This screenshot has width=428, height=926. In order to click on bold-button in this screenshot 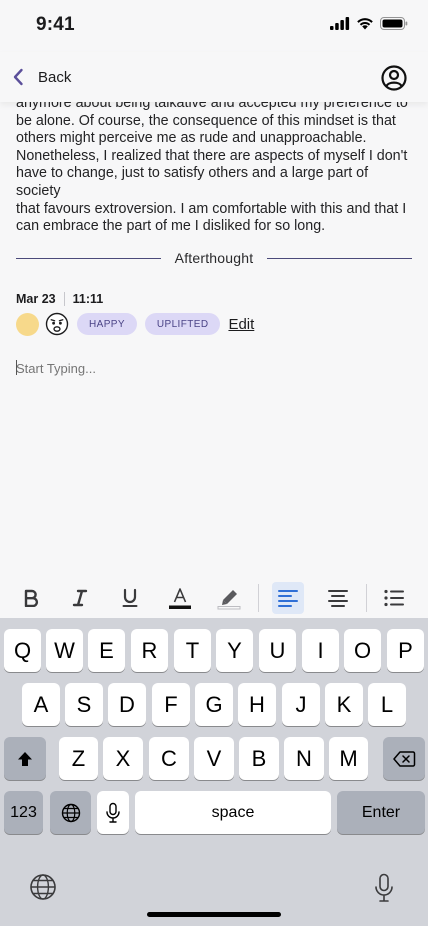, I will do `click(31, 598)`.